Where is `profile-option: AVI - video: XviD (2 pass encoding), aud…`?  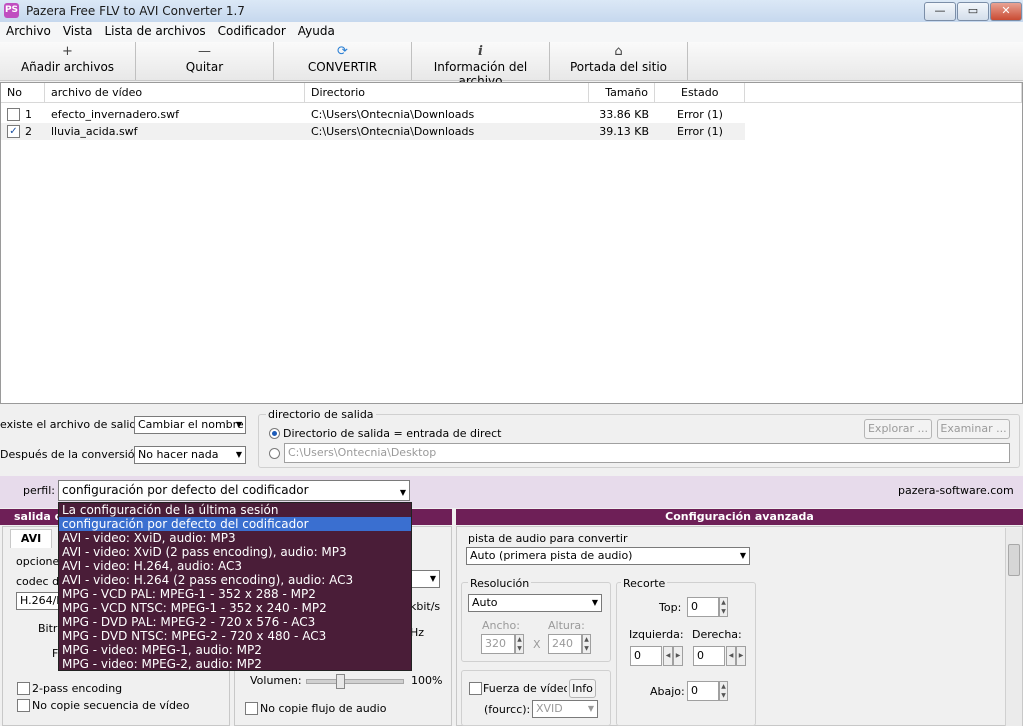
profile-option: AVI - video: XviD (2 pass encoding), aud… is located at coordinates (235, 552).